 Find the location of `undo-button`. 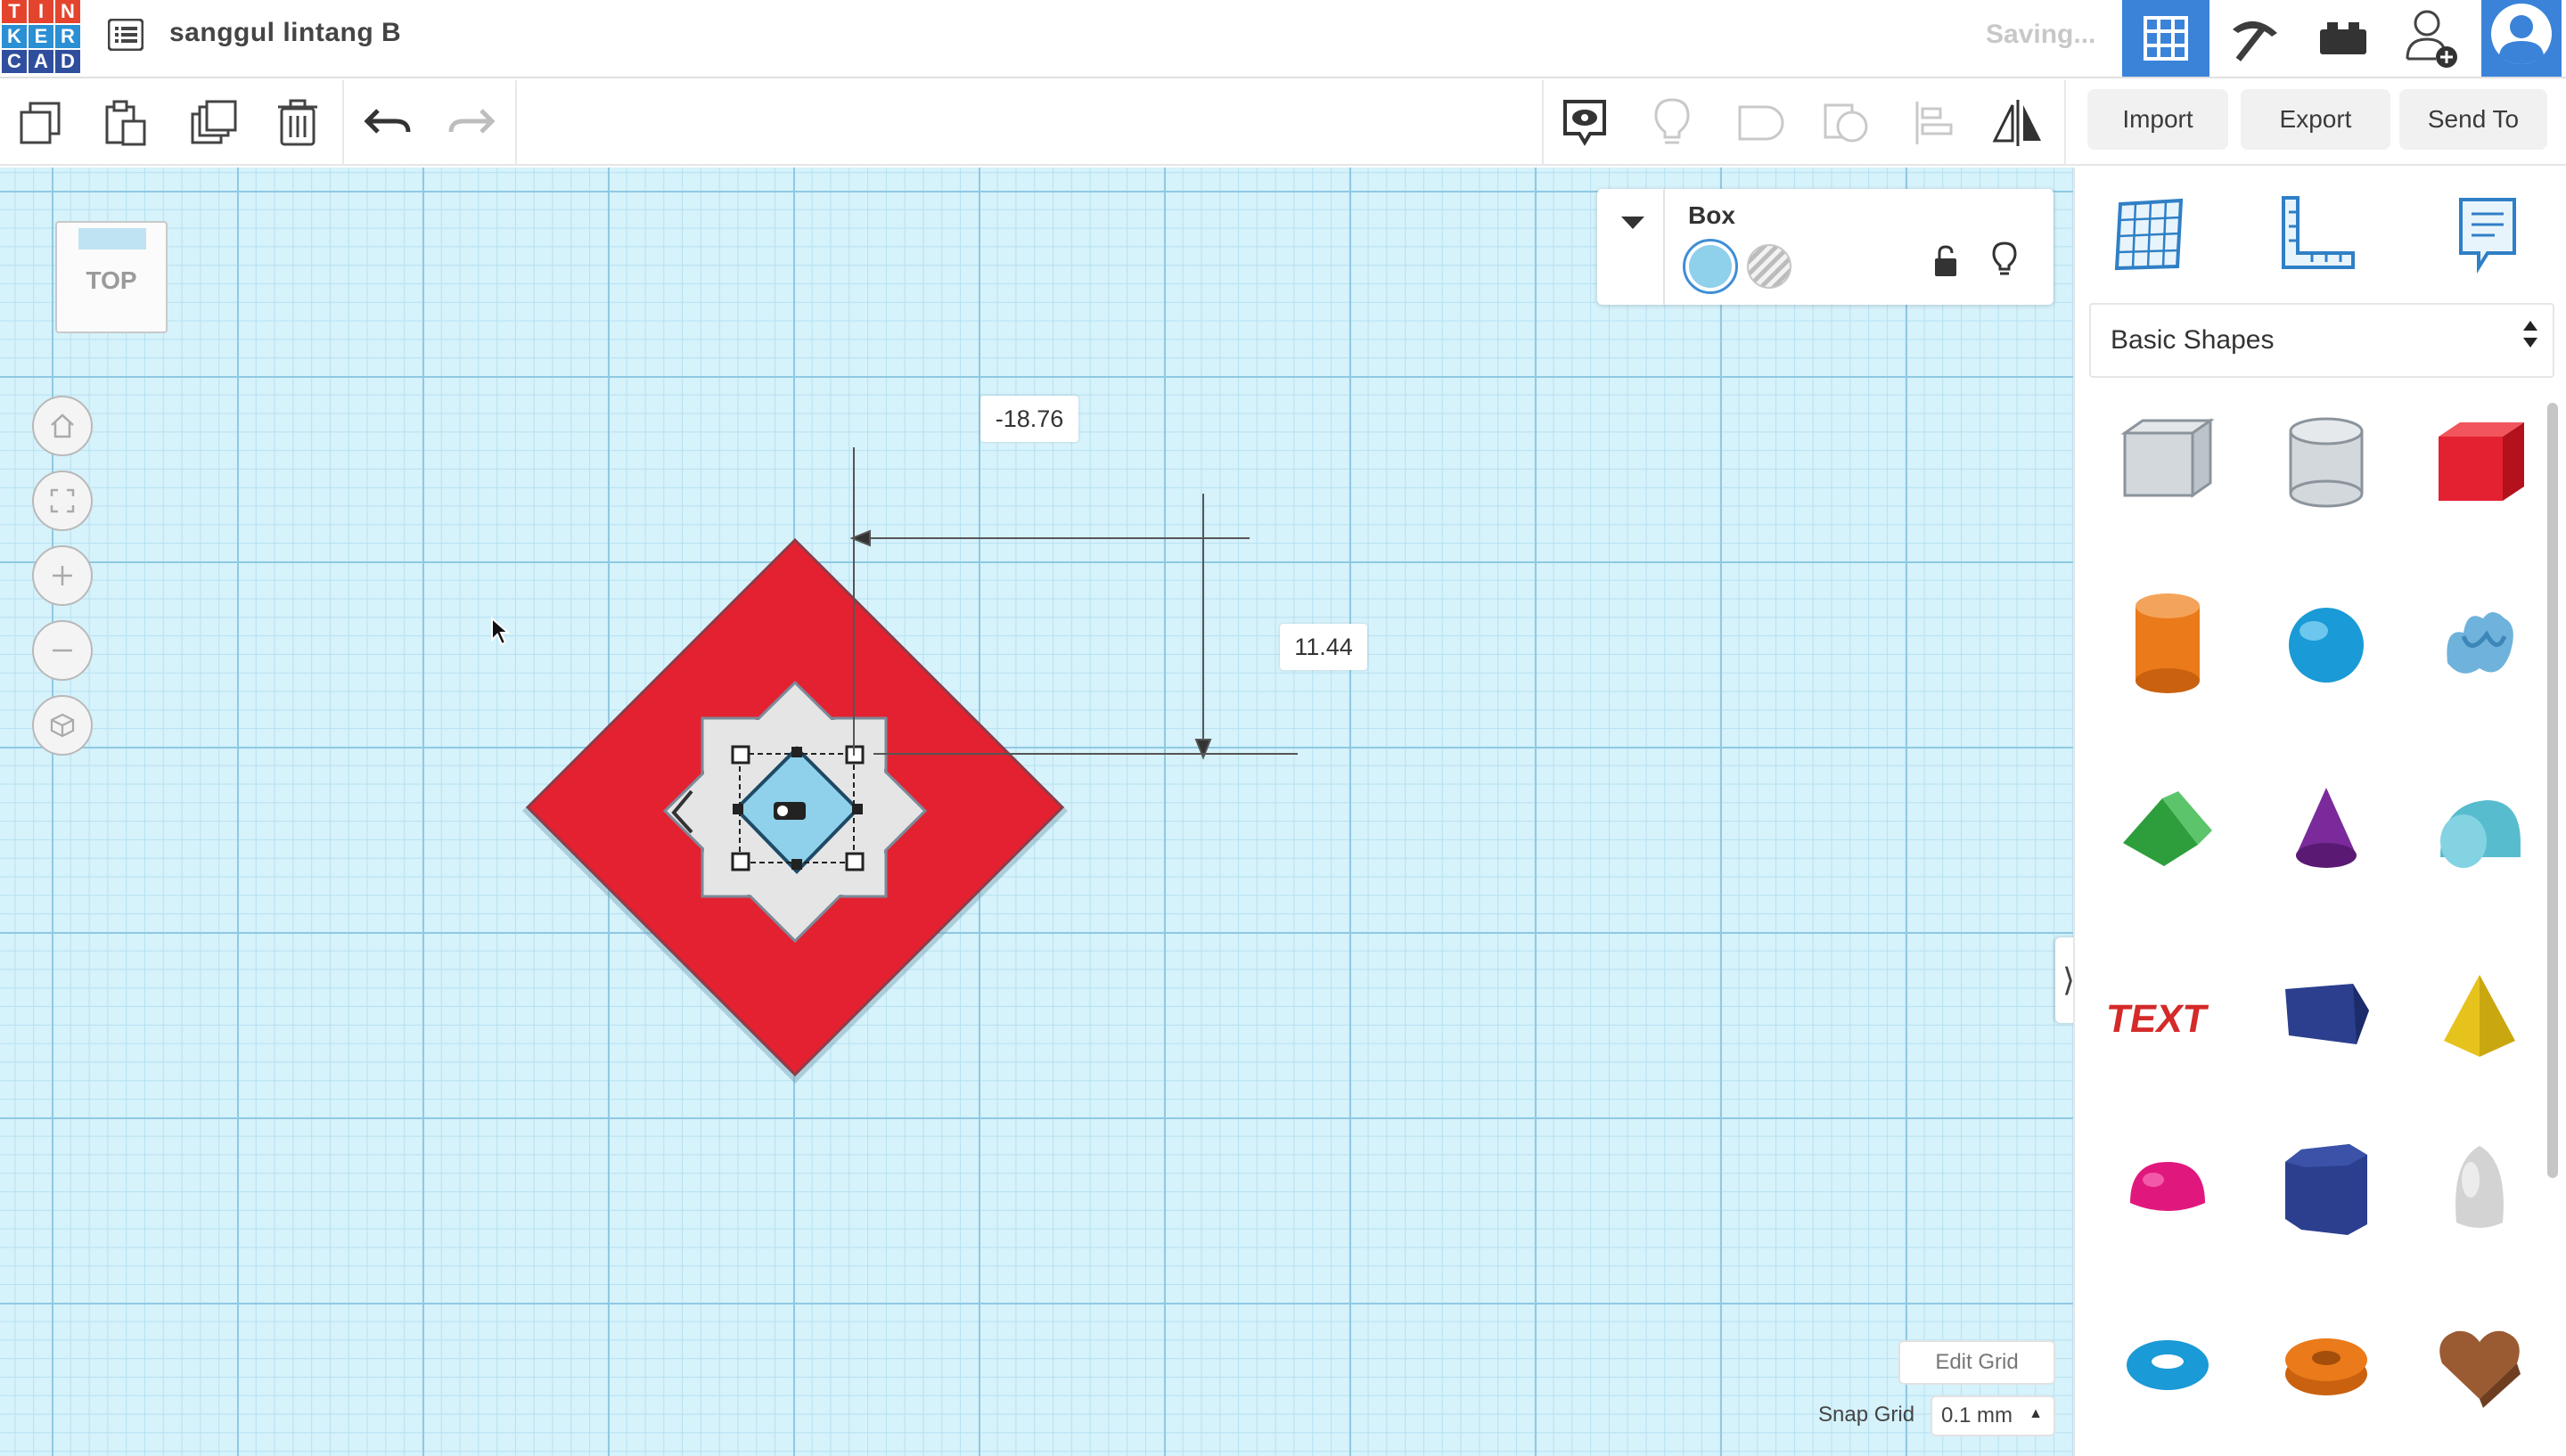

undo-button is located at coordinates (389, 123).